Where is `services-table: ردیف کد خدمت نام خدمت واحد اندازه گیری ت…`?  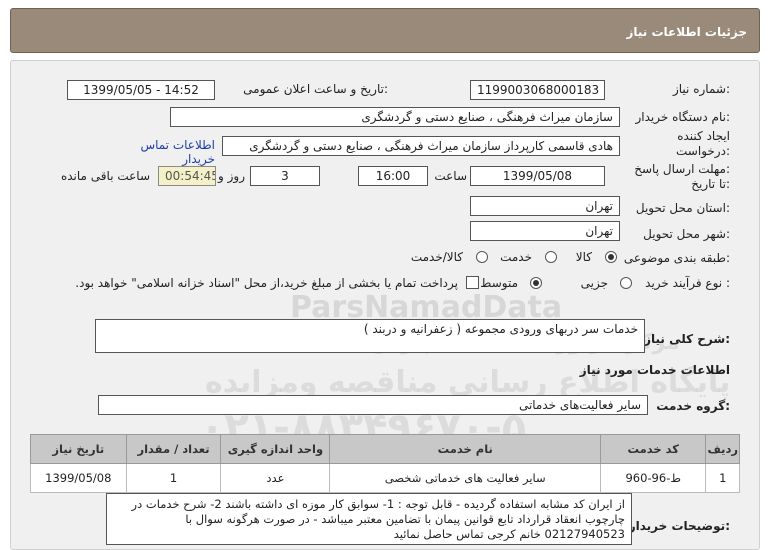
services-table: ردیف کد خدمت نام خدمت واحد اندازه گیری ت… is located at coordinates (385, 463).